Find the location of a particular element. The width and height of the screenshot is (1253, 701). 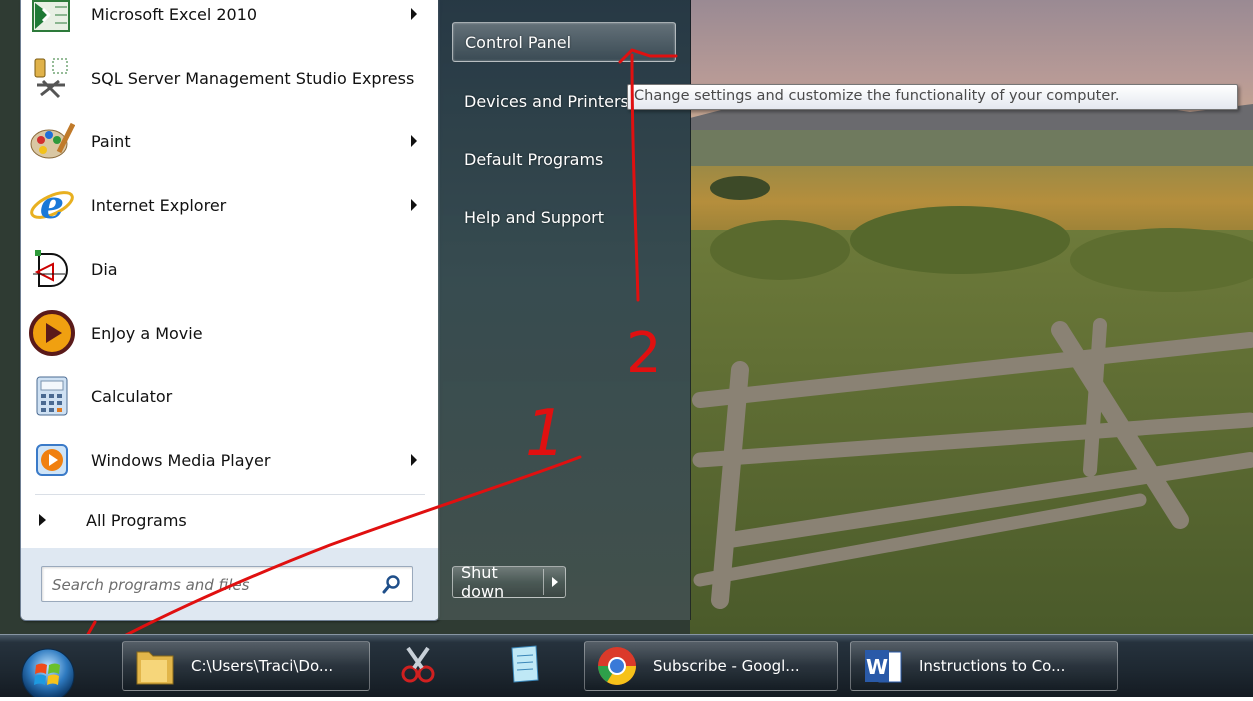

program-paint: Paint is located at coordinates (230, 141).